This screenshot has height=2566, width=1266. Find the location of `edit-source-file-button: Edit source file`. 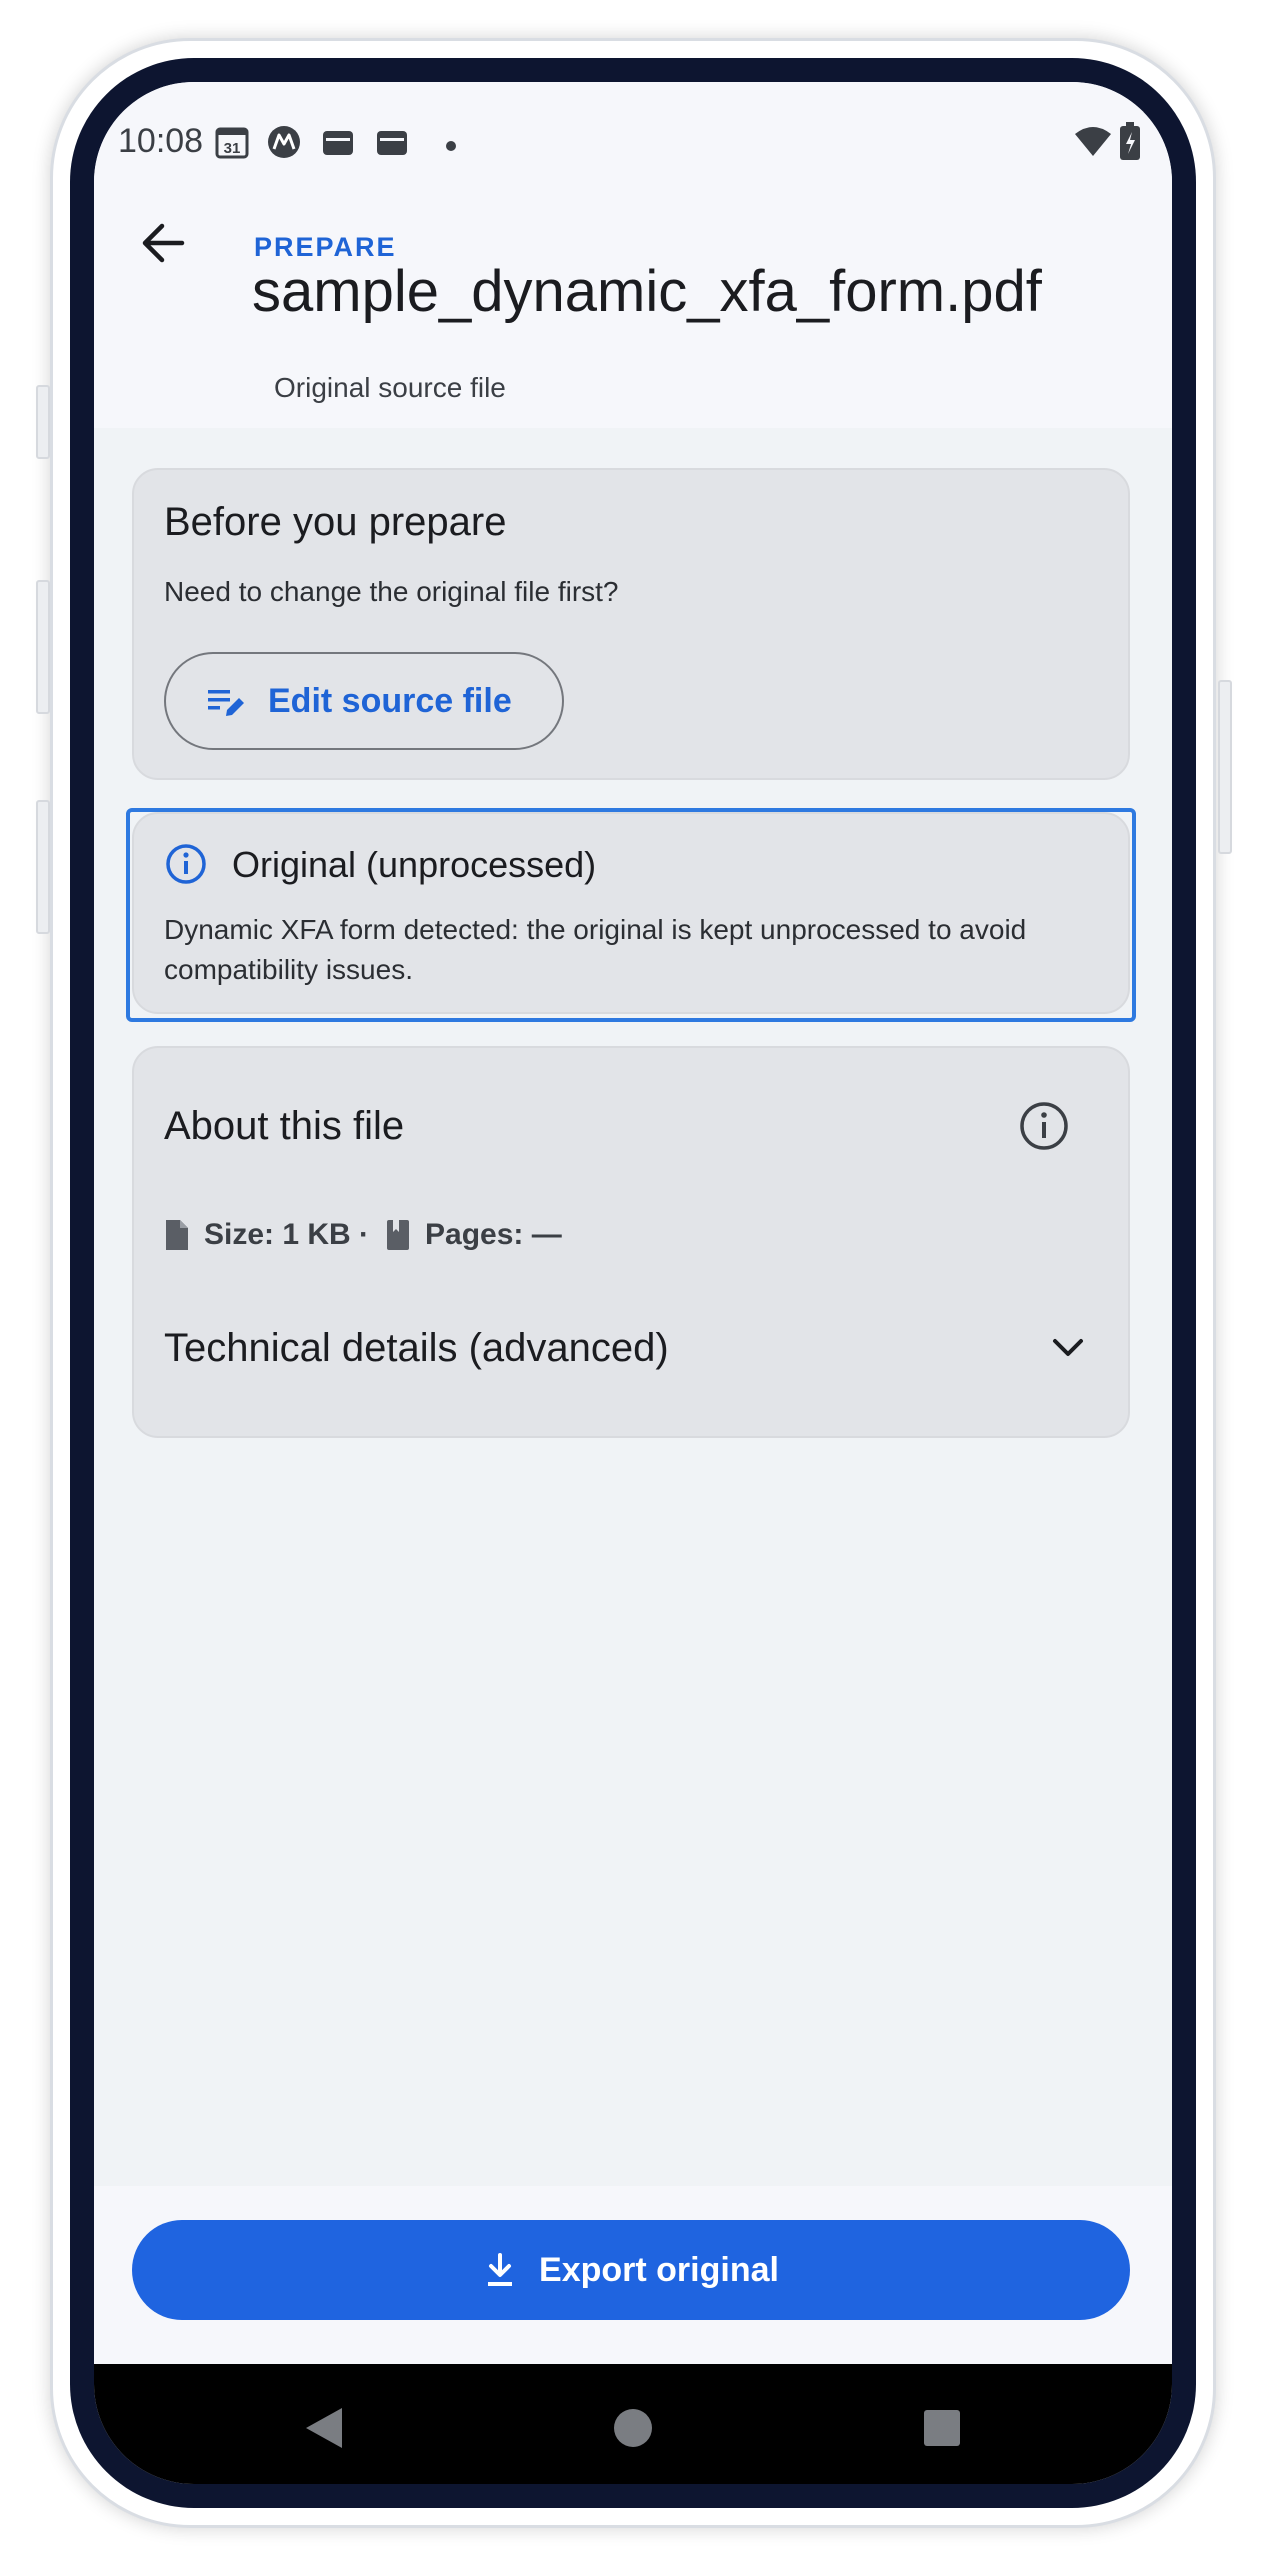

edit-source-file-button: Edit source file is located at coordinates (364, 701).